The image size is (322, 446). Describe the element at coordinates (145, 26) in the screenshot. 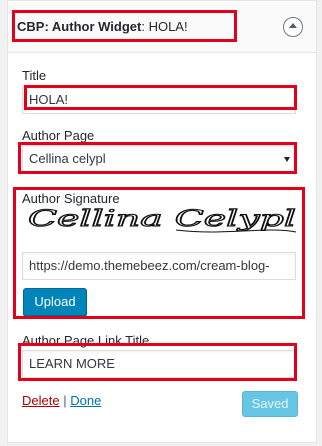

I see `widget-title-colon: :` at that location.